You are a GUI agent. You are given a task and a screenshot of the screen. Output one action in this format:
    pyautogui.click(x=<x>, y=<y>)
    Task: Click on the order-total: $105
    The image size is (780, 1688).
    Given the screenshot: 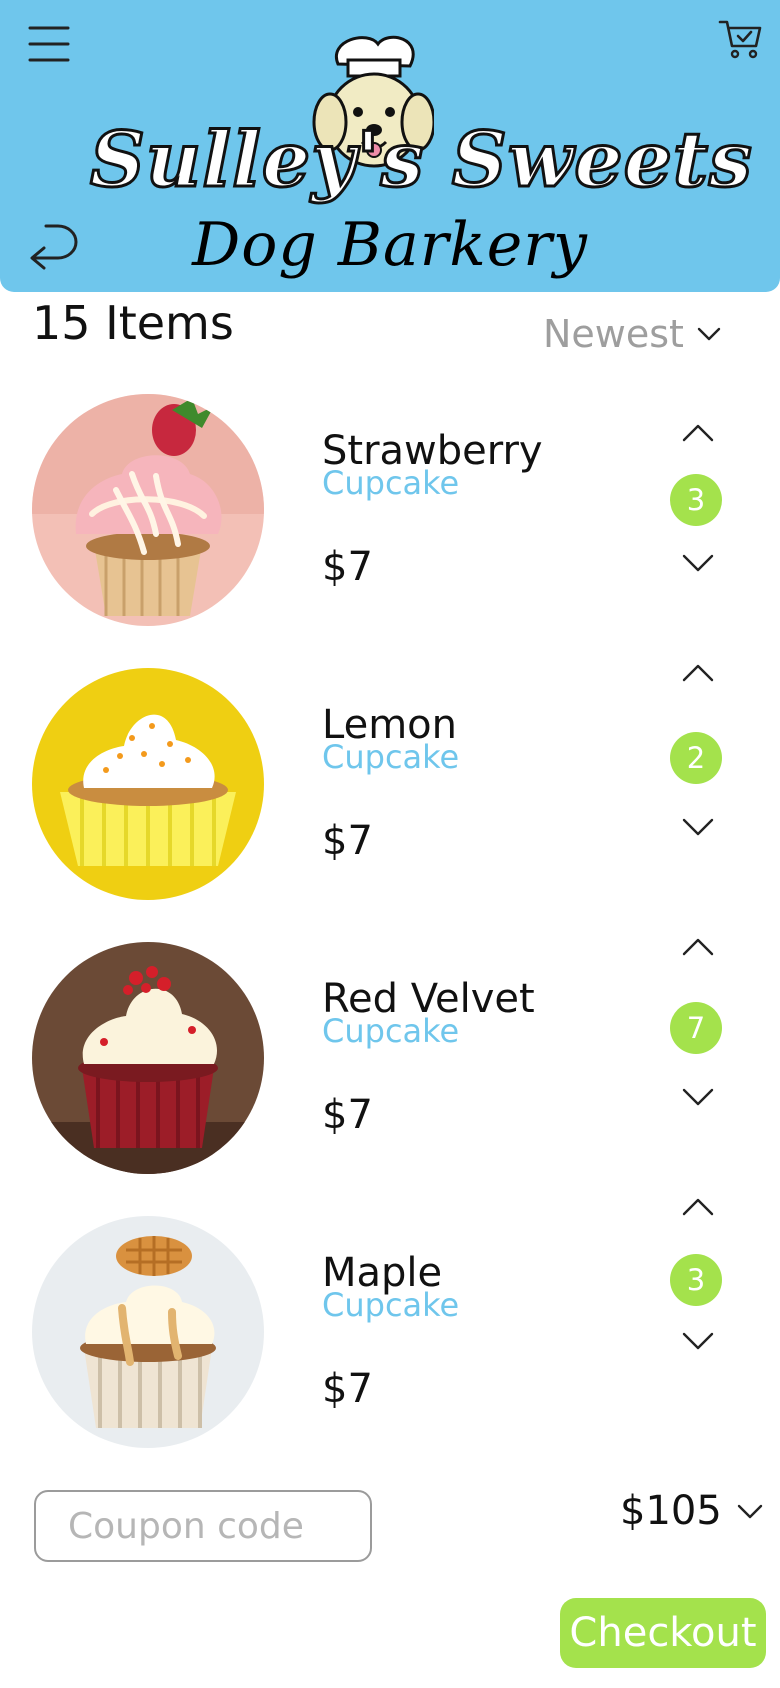 What is the action you would take?
    pyautogui.click(x=671, y=1511)
    